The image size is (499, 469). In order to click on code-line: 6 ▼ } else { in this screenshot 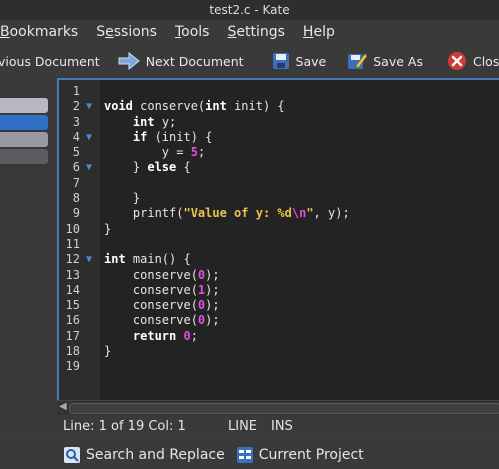, I will do `click(279, 167)`.